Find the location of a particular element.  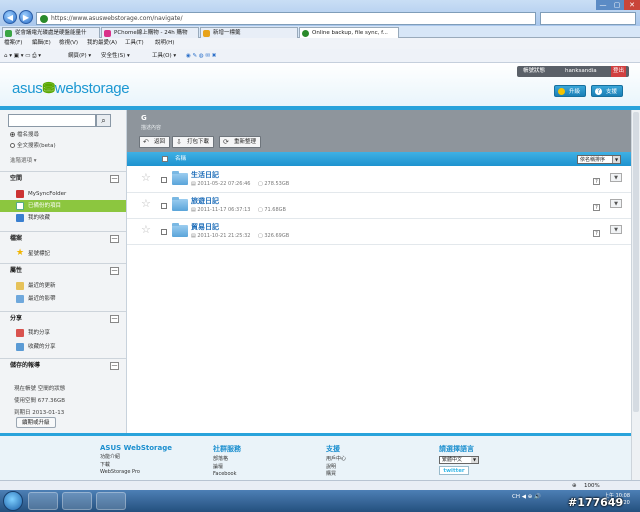

search-icon: ⌕ is located at coordinates (103, 120).